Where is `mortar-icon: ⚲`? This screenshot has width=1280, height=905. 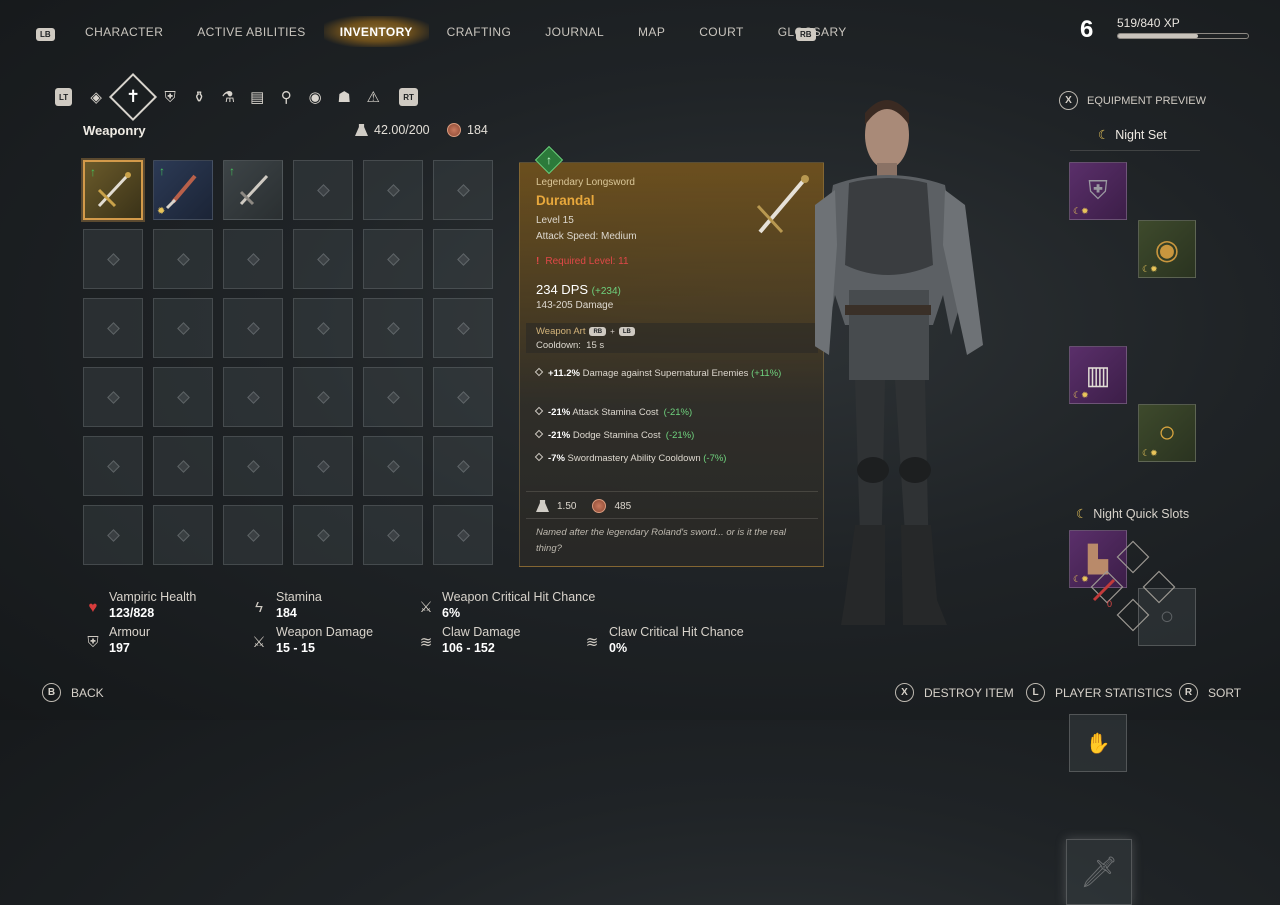
mortar-icon: ⚲ is located at coordinates (286, 97).